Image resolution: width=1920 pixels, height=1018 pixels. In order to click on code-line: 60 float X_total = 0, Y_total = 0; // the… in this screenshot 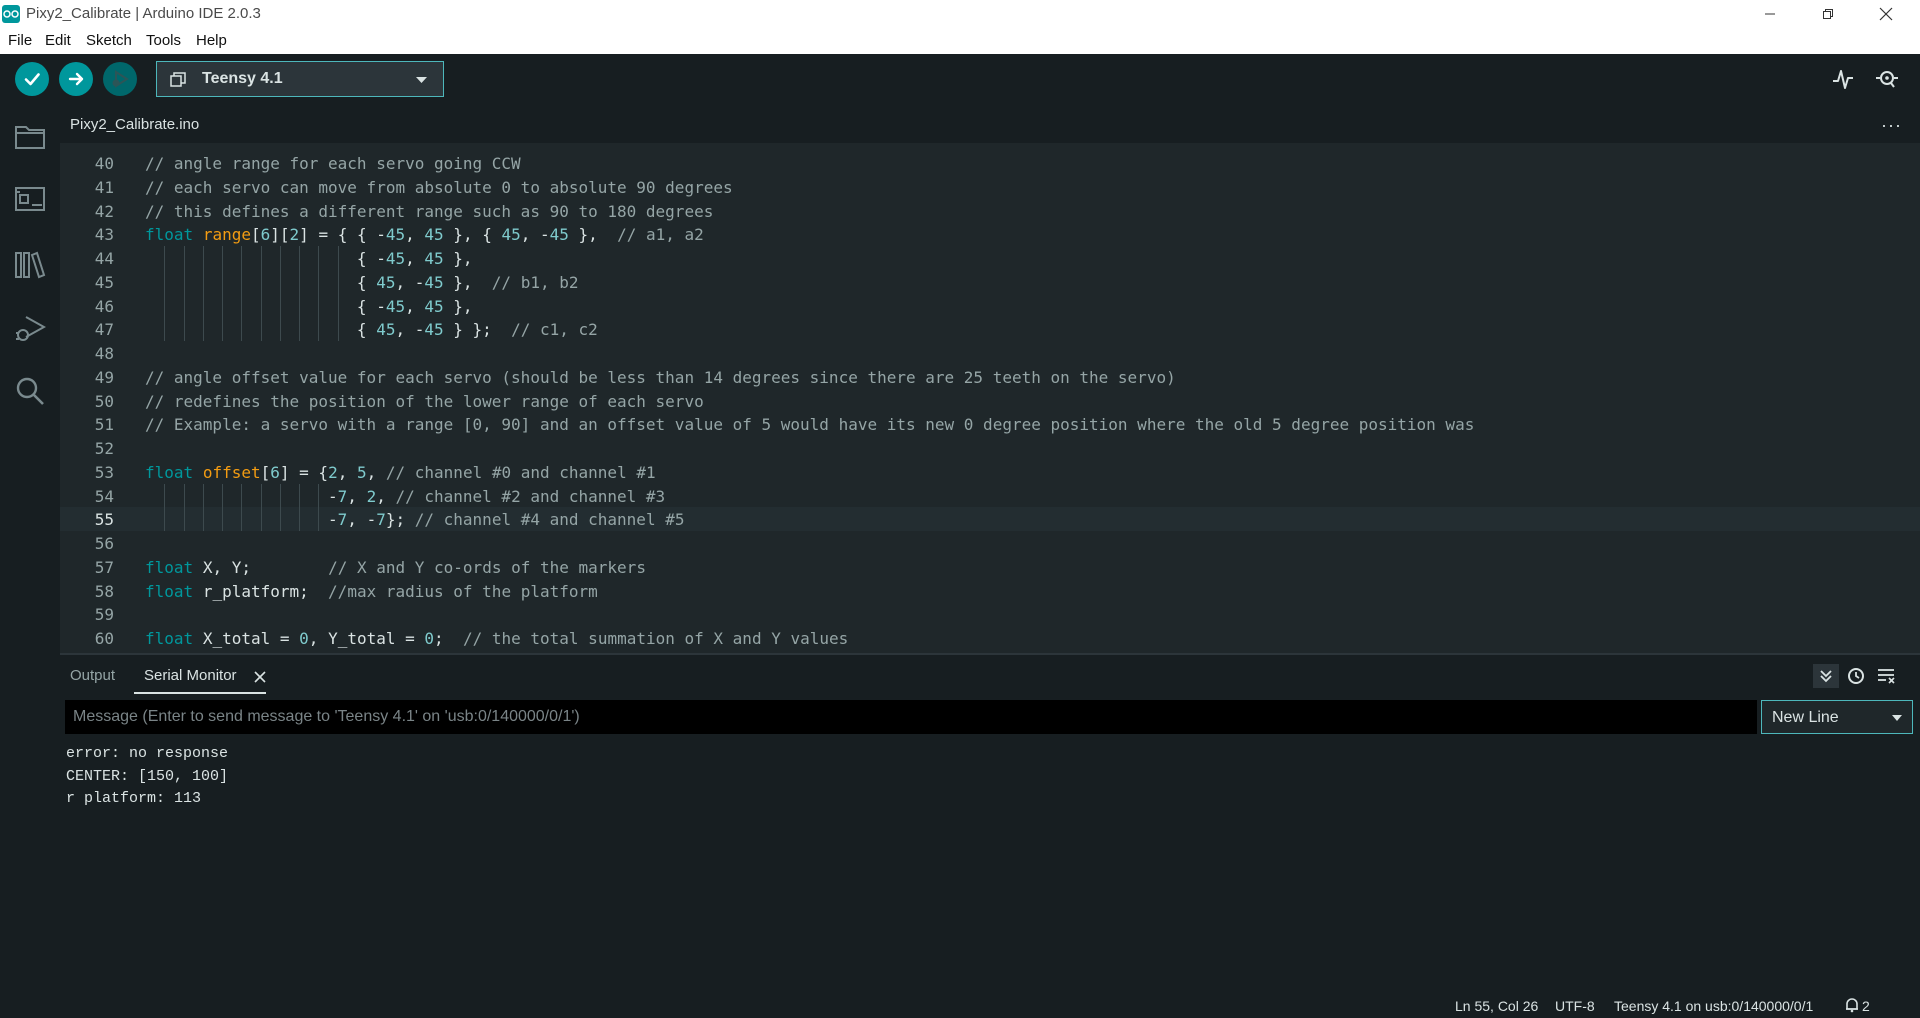, I will do `click(990, 638)`.